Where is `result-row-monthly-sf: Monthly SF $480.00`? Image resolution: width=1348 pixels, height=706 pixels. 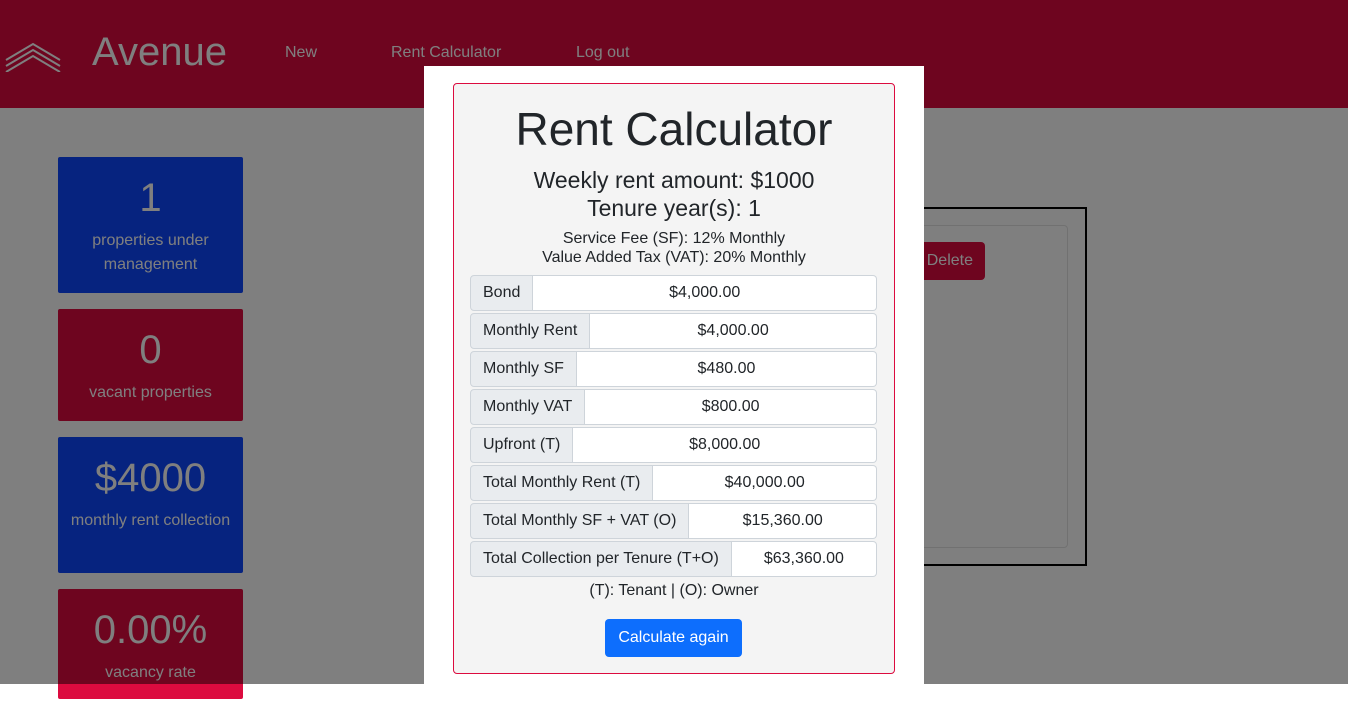
result-row-monthly-sf: Monthly SF $480.00 is located at coordinates (673, 369).